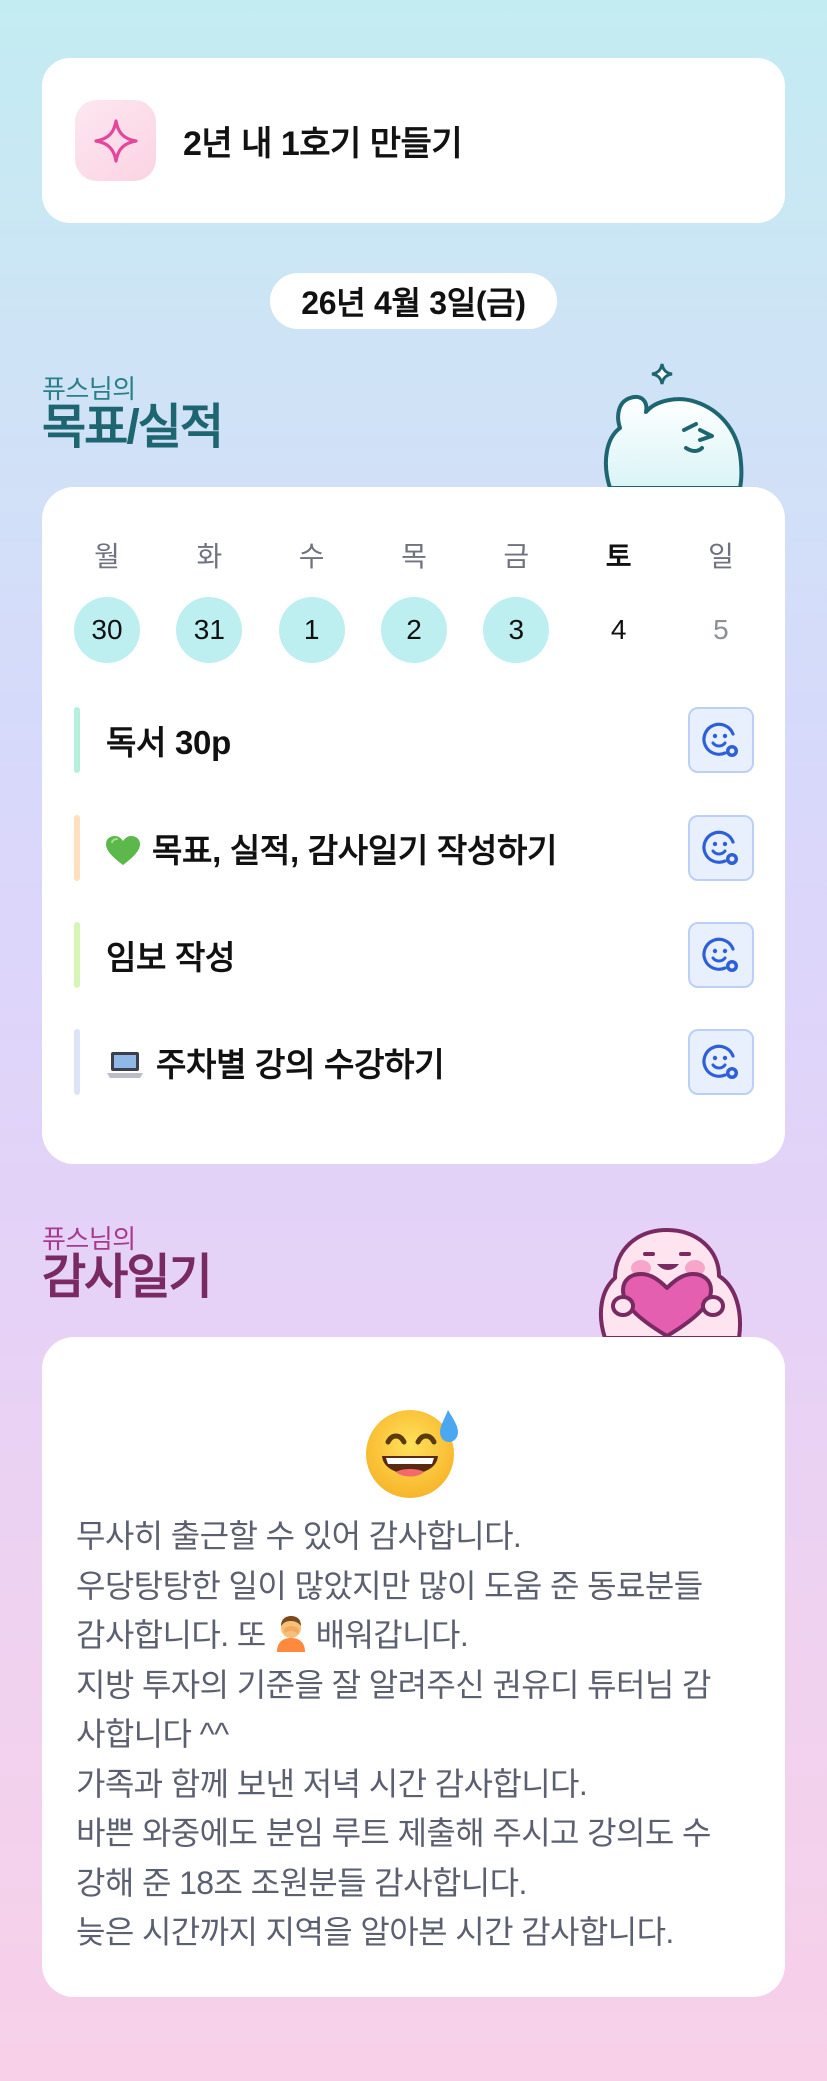 This screenshot has height=2081, width=827. What do you see at coordinates (516, 556) in the screenshot?
I see `day-name: 금` at bounding box center [516, 556].